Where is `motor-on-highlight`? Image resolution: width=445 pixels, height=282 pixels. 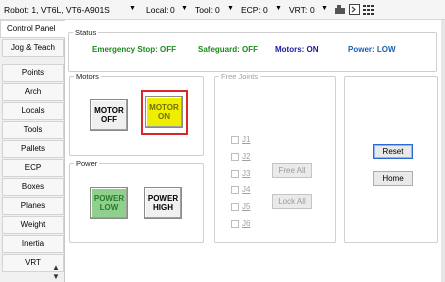
motor-on-highlight is located at coordinates (164, 112).